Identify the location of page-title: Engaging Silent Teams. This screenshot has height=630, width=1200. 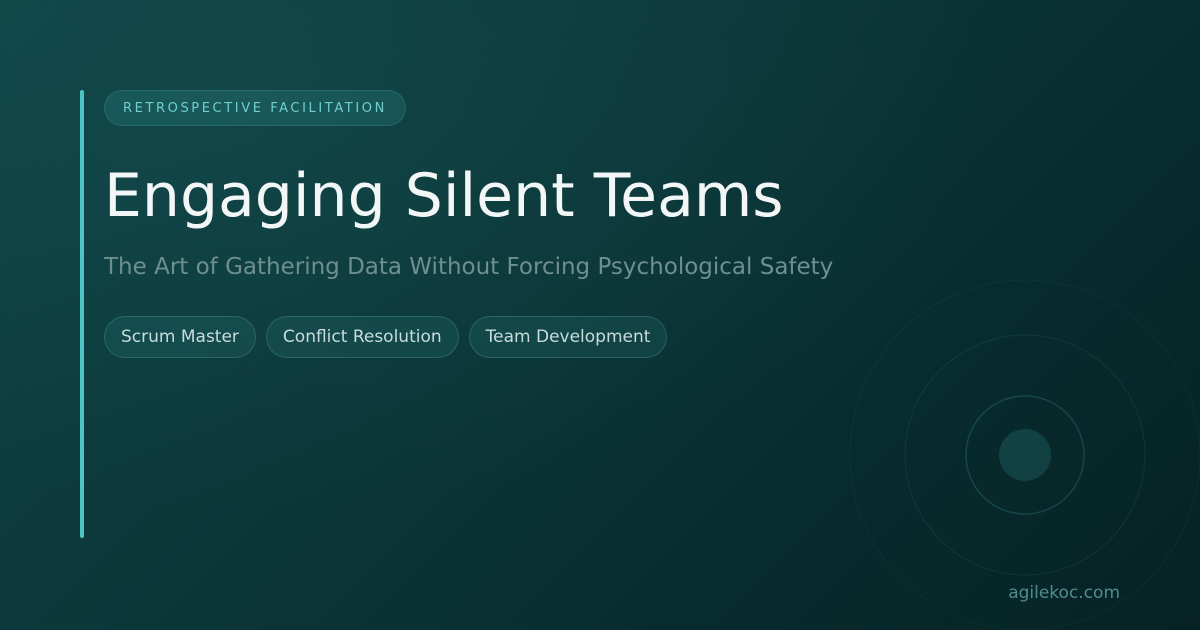
(444, 196).